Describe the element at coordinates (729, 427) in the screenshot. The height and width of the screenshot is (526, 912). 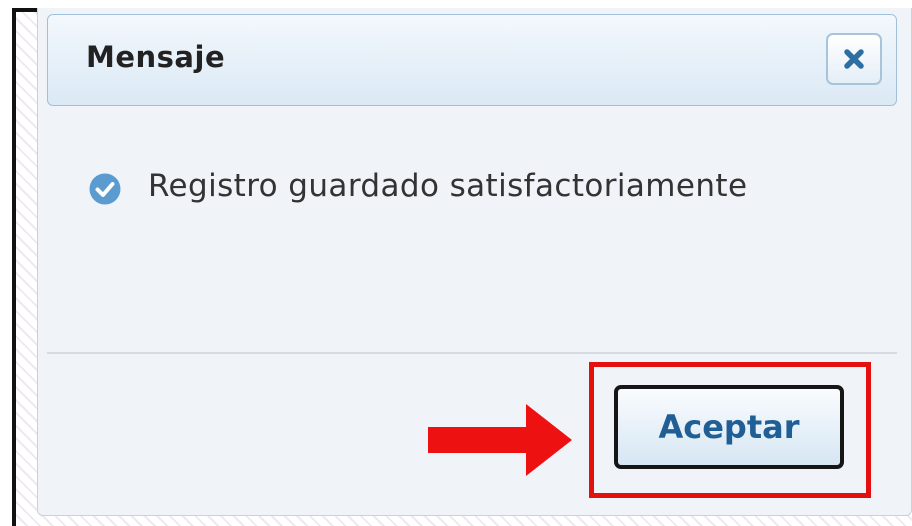
I see `accept-button: Aceptar` at that location.